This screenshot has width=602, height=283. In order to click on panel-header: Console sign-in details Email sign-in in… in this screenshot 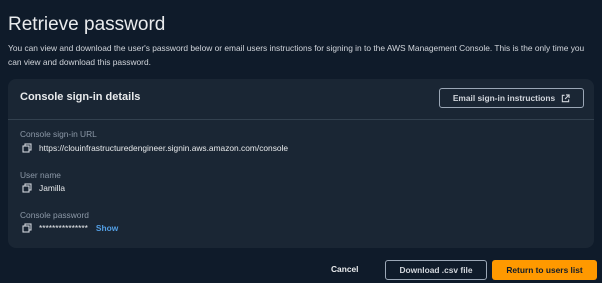, I will do `click(301, 99)`.